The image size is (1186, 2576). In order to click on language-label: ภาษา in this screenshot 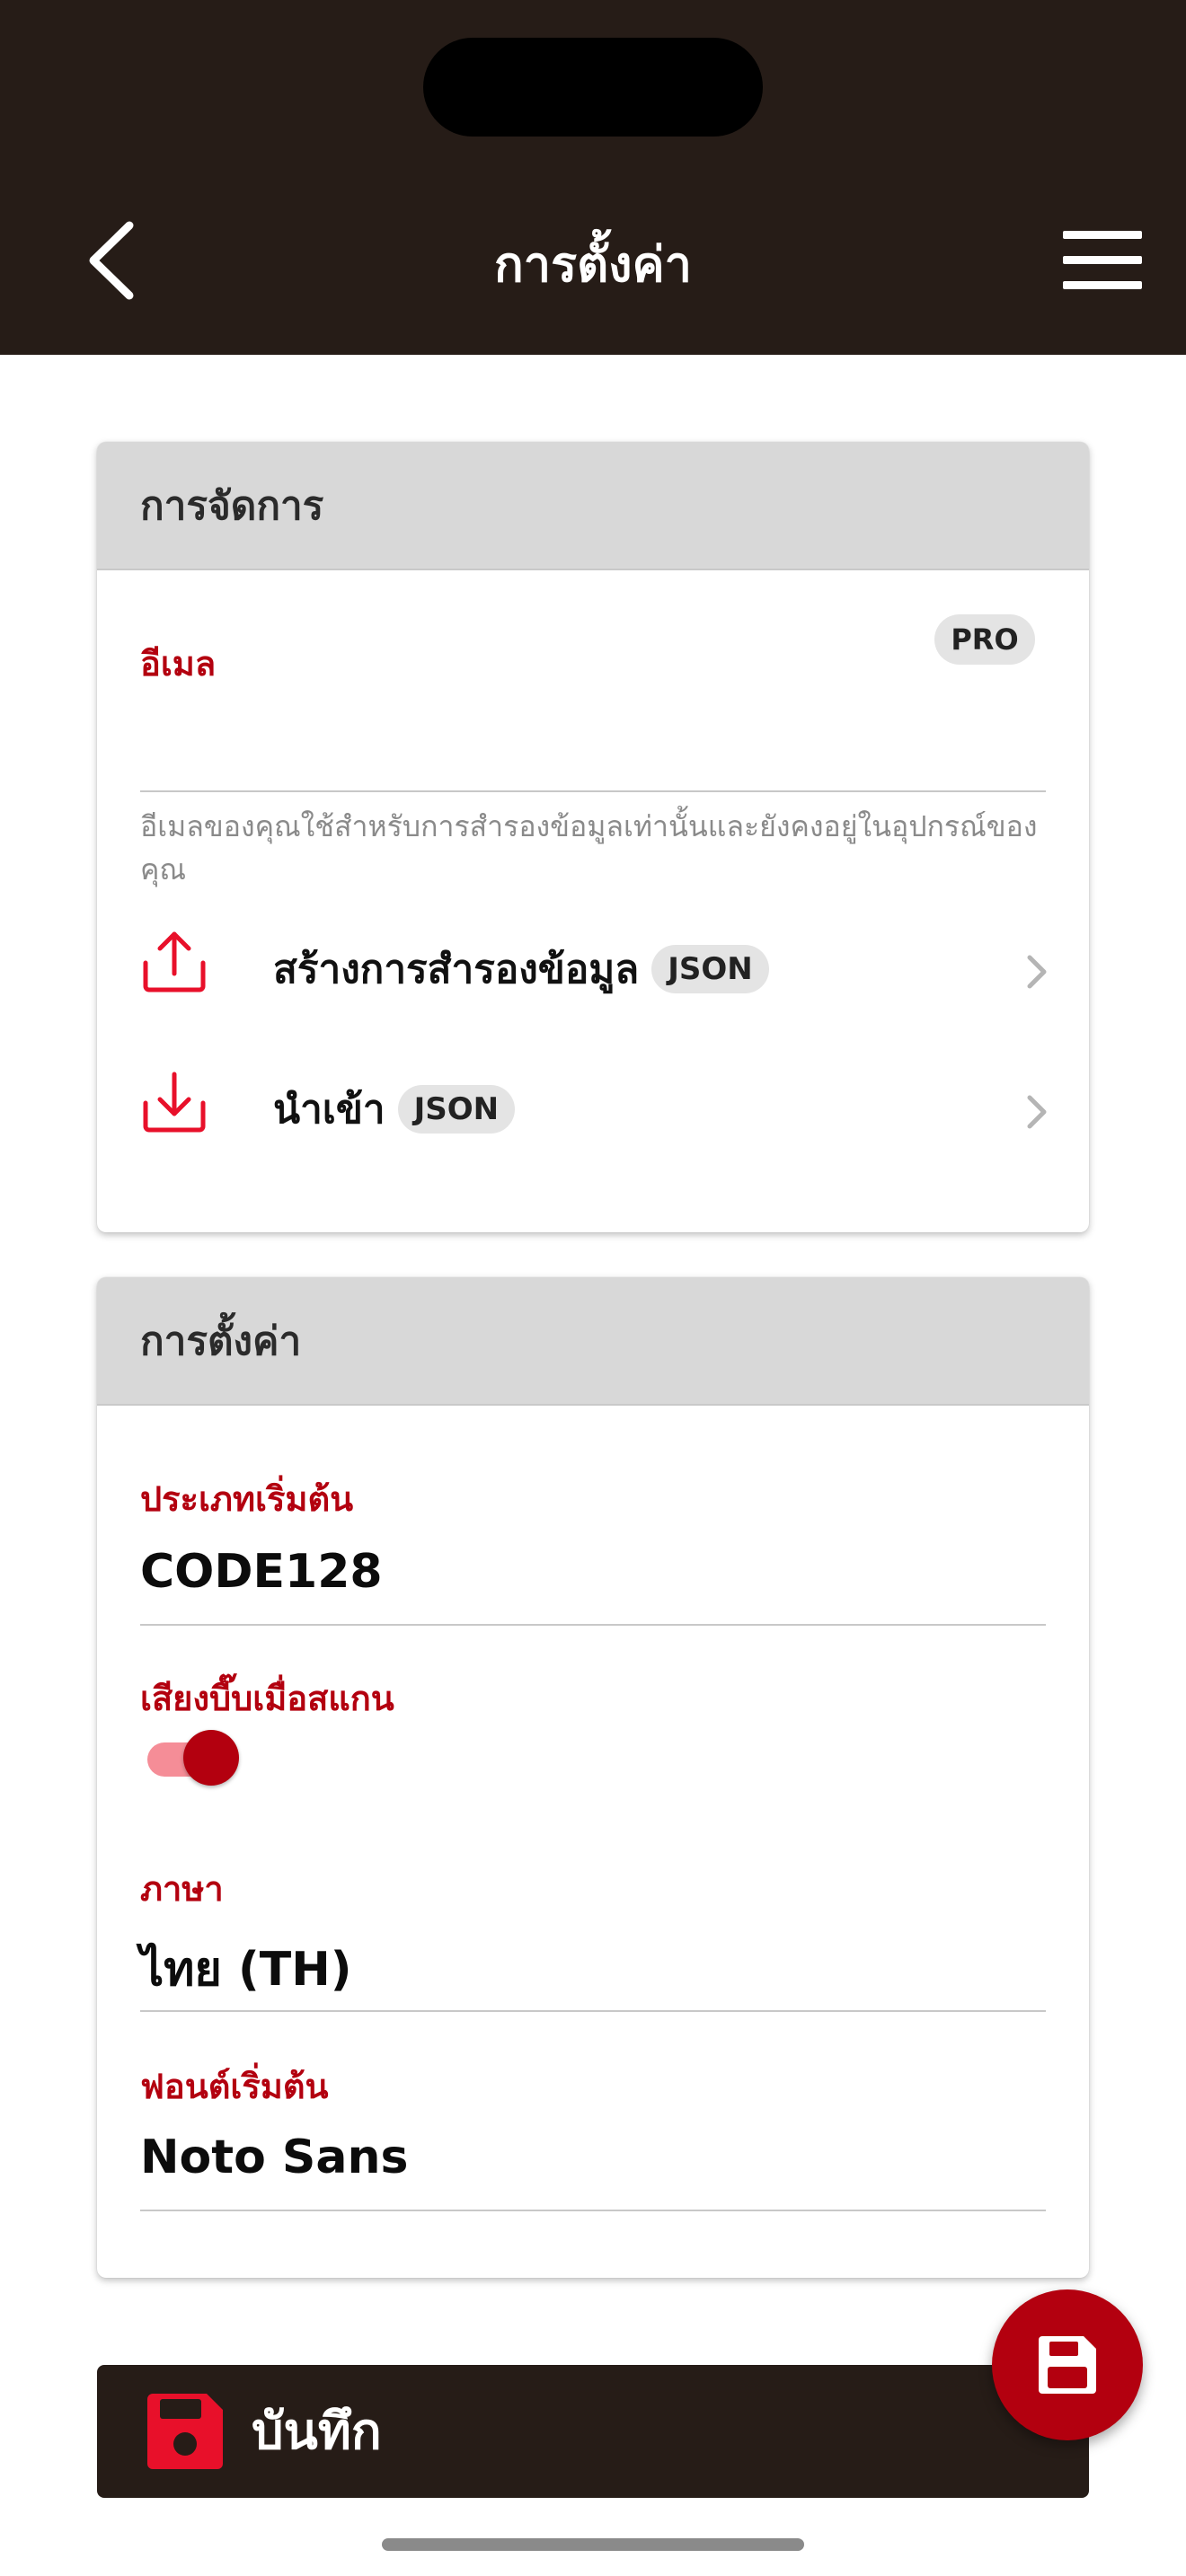, I will do `click(182, 1889)`.